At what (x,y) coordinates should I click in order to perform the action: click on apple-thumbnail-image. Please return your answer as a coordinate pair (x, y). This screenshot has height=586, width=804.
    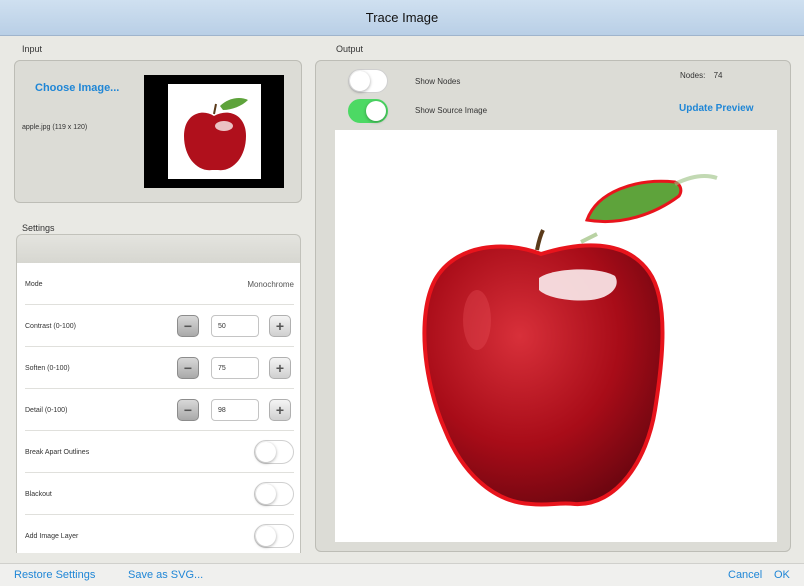
    Looking at the image, I should click on (216, 134).